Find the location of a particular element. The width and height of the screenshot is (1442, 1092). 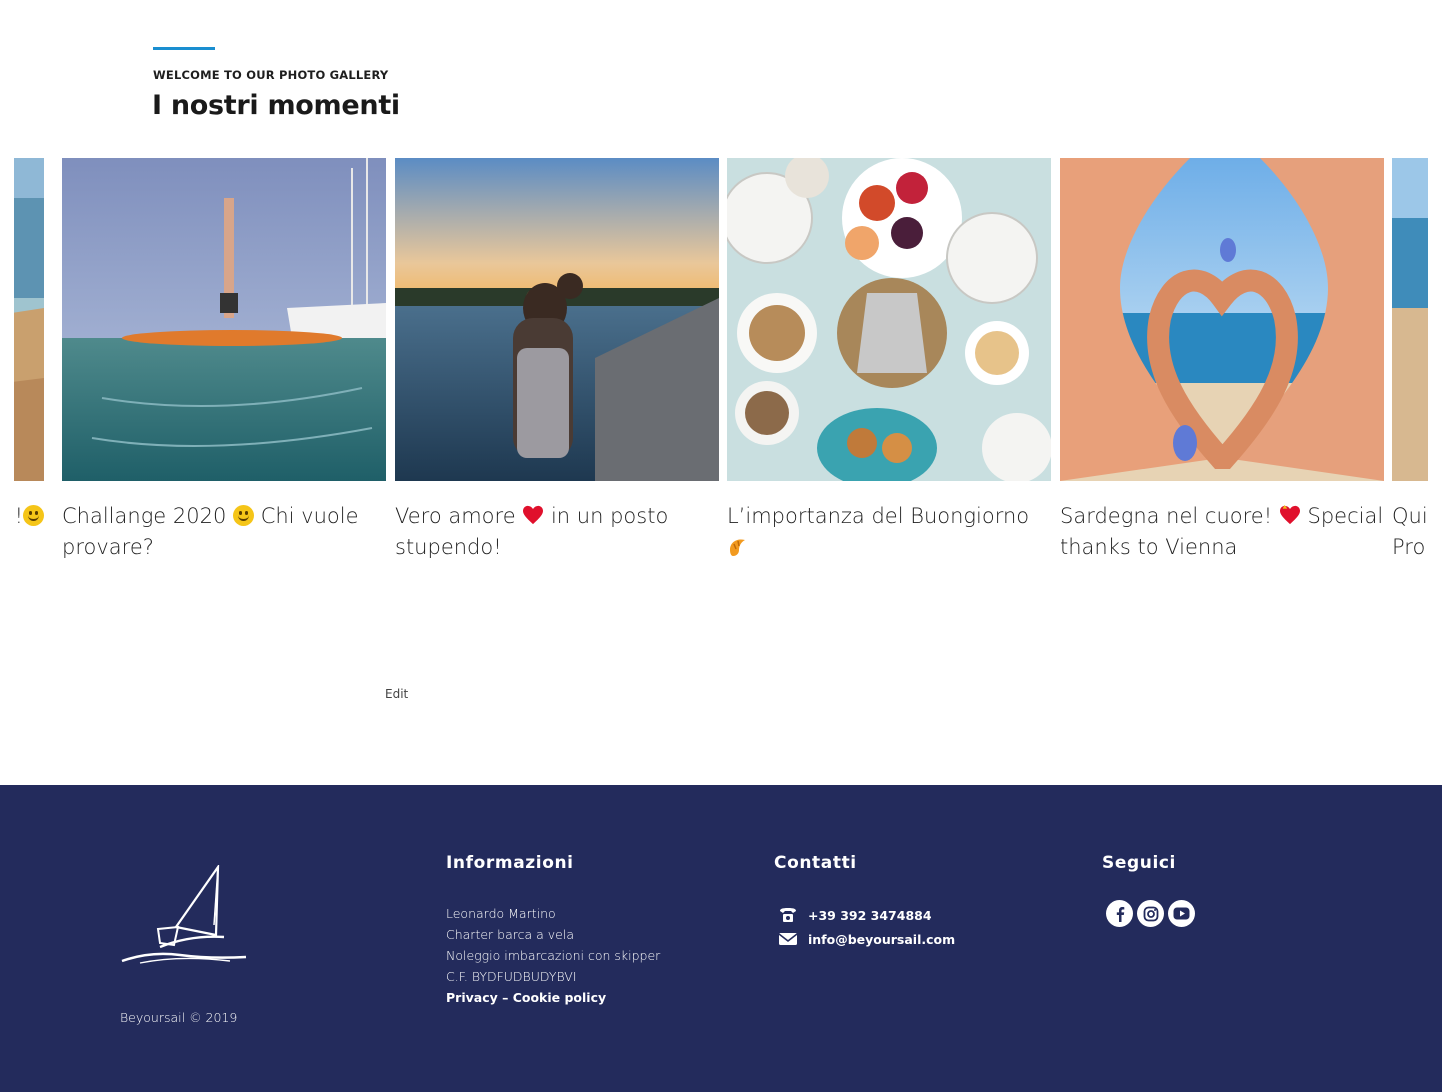

info-line: Charter barca a vela is located at coordinates (510, 934).